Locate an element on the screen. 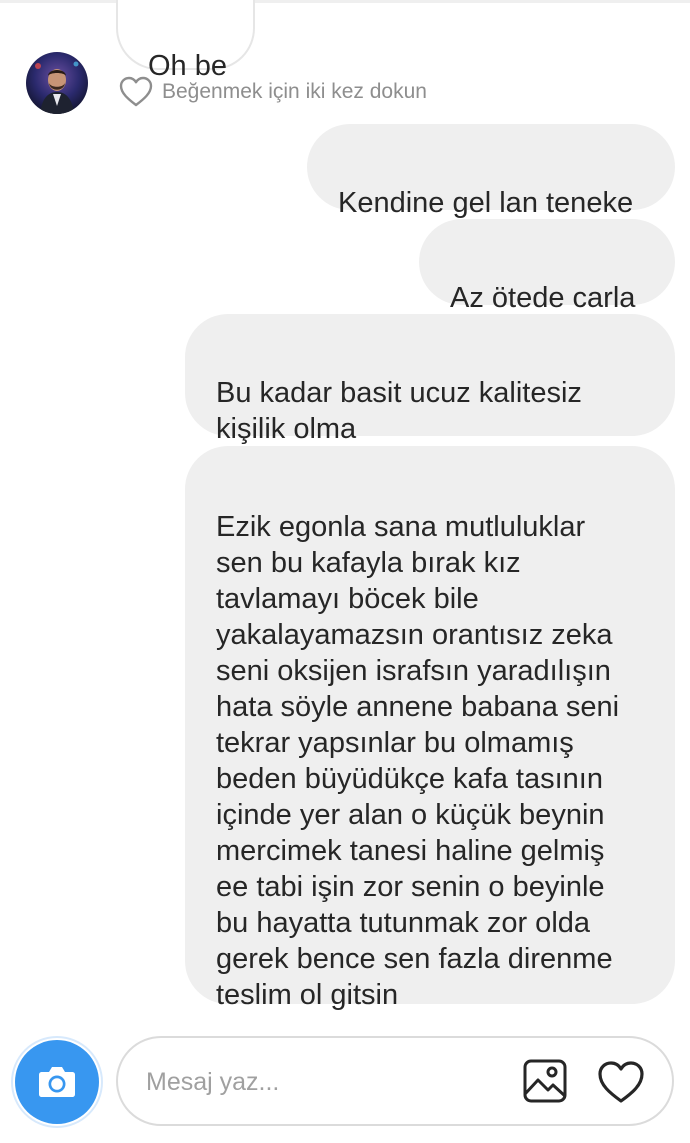 The width and height of the screenshot is (690, 1143). message-composer is located at coordinates (395, 1081).